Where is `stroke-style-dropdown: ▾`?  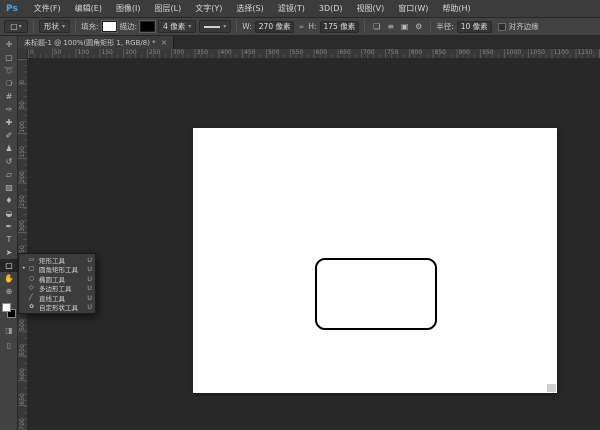 stroke-style-dropdown: ▾ is located at coordinates (215, 26).